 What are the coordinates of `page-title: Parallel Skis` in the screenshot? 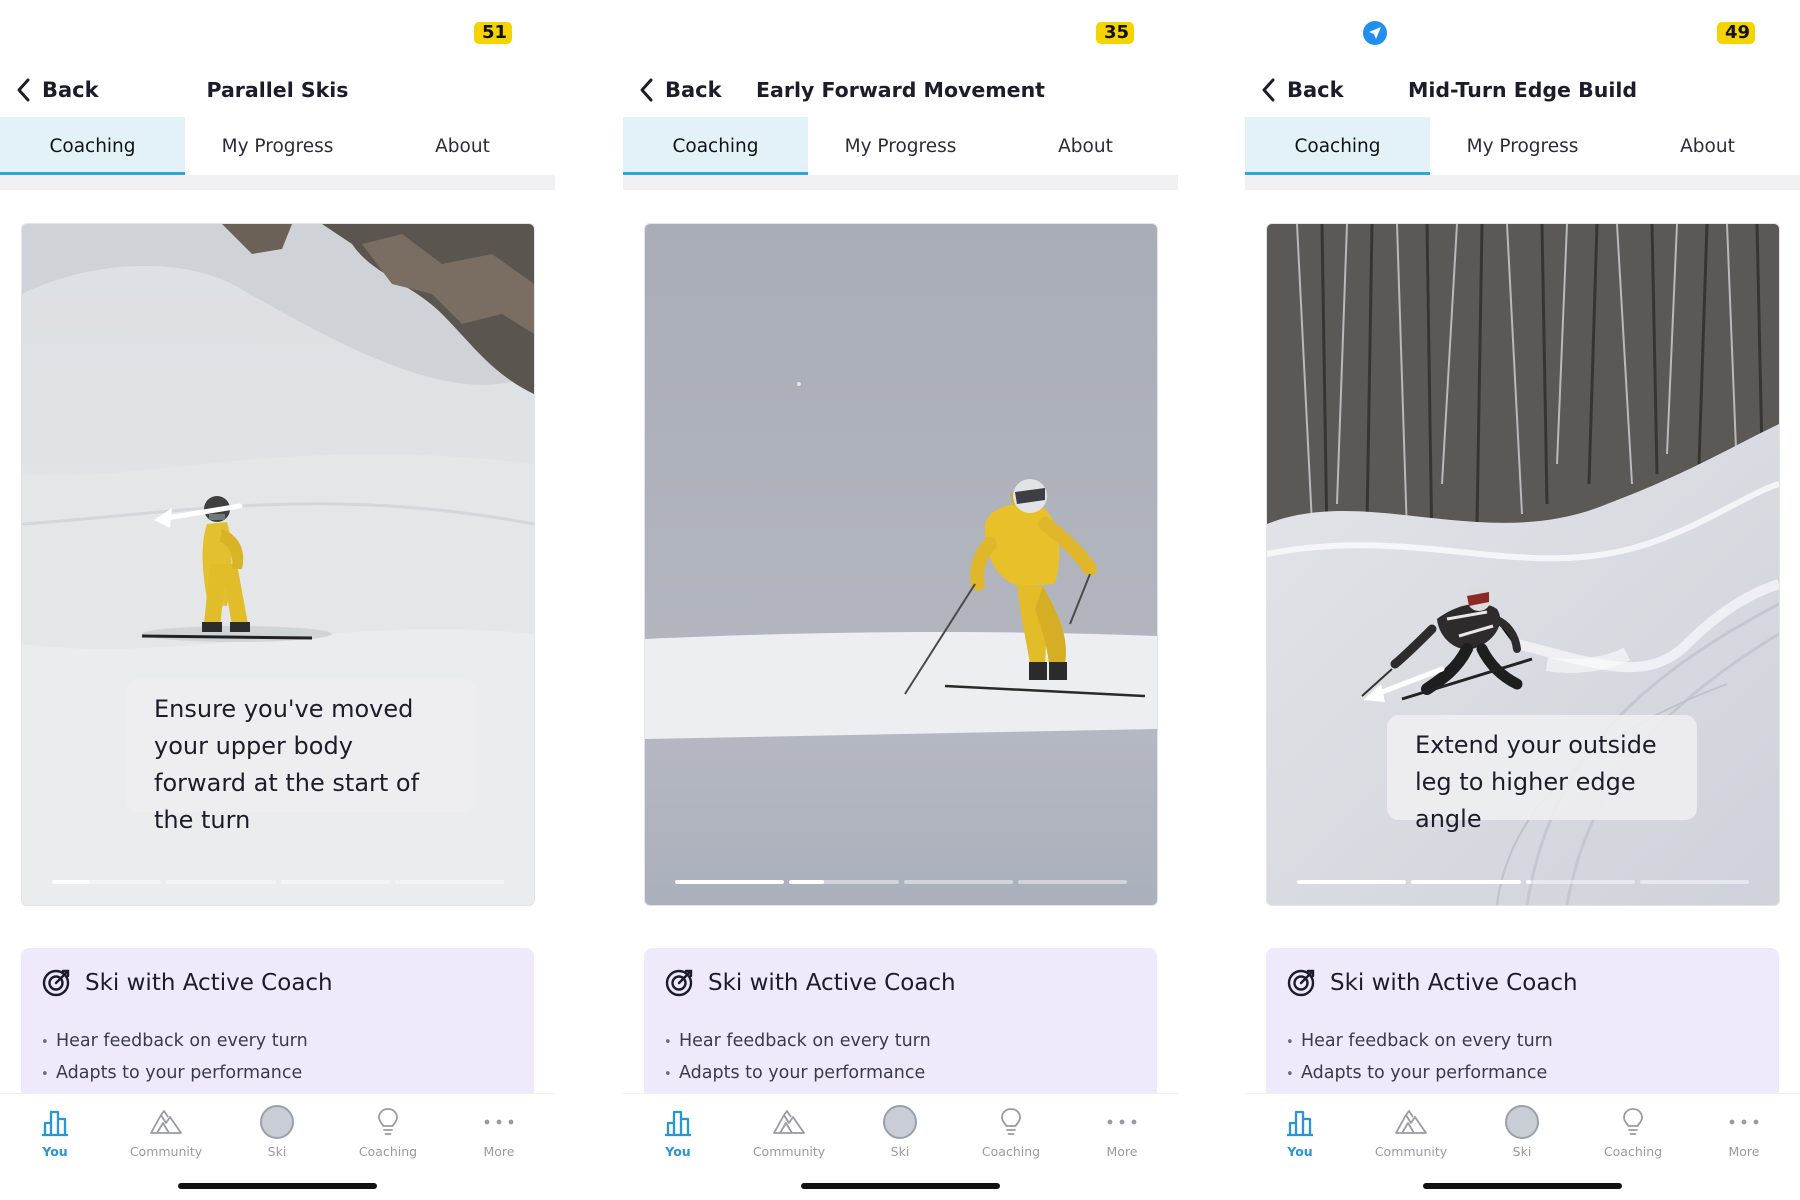 It's located at (277, 90).